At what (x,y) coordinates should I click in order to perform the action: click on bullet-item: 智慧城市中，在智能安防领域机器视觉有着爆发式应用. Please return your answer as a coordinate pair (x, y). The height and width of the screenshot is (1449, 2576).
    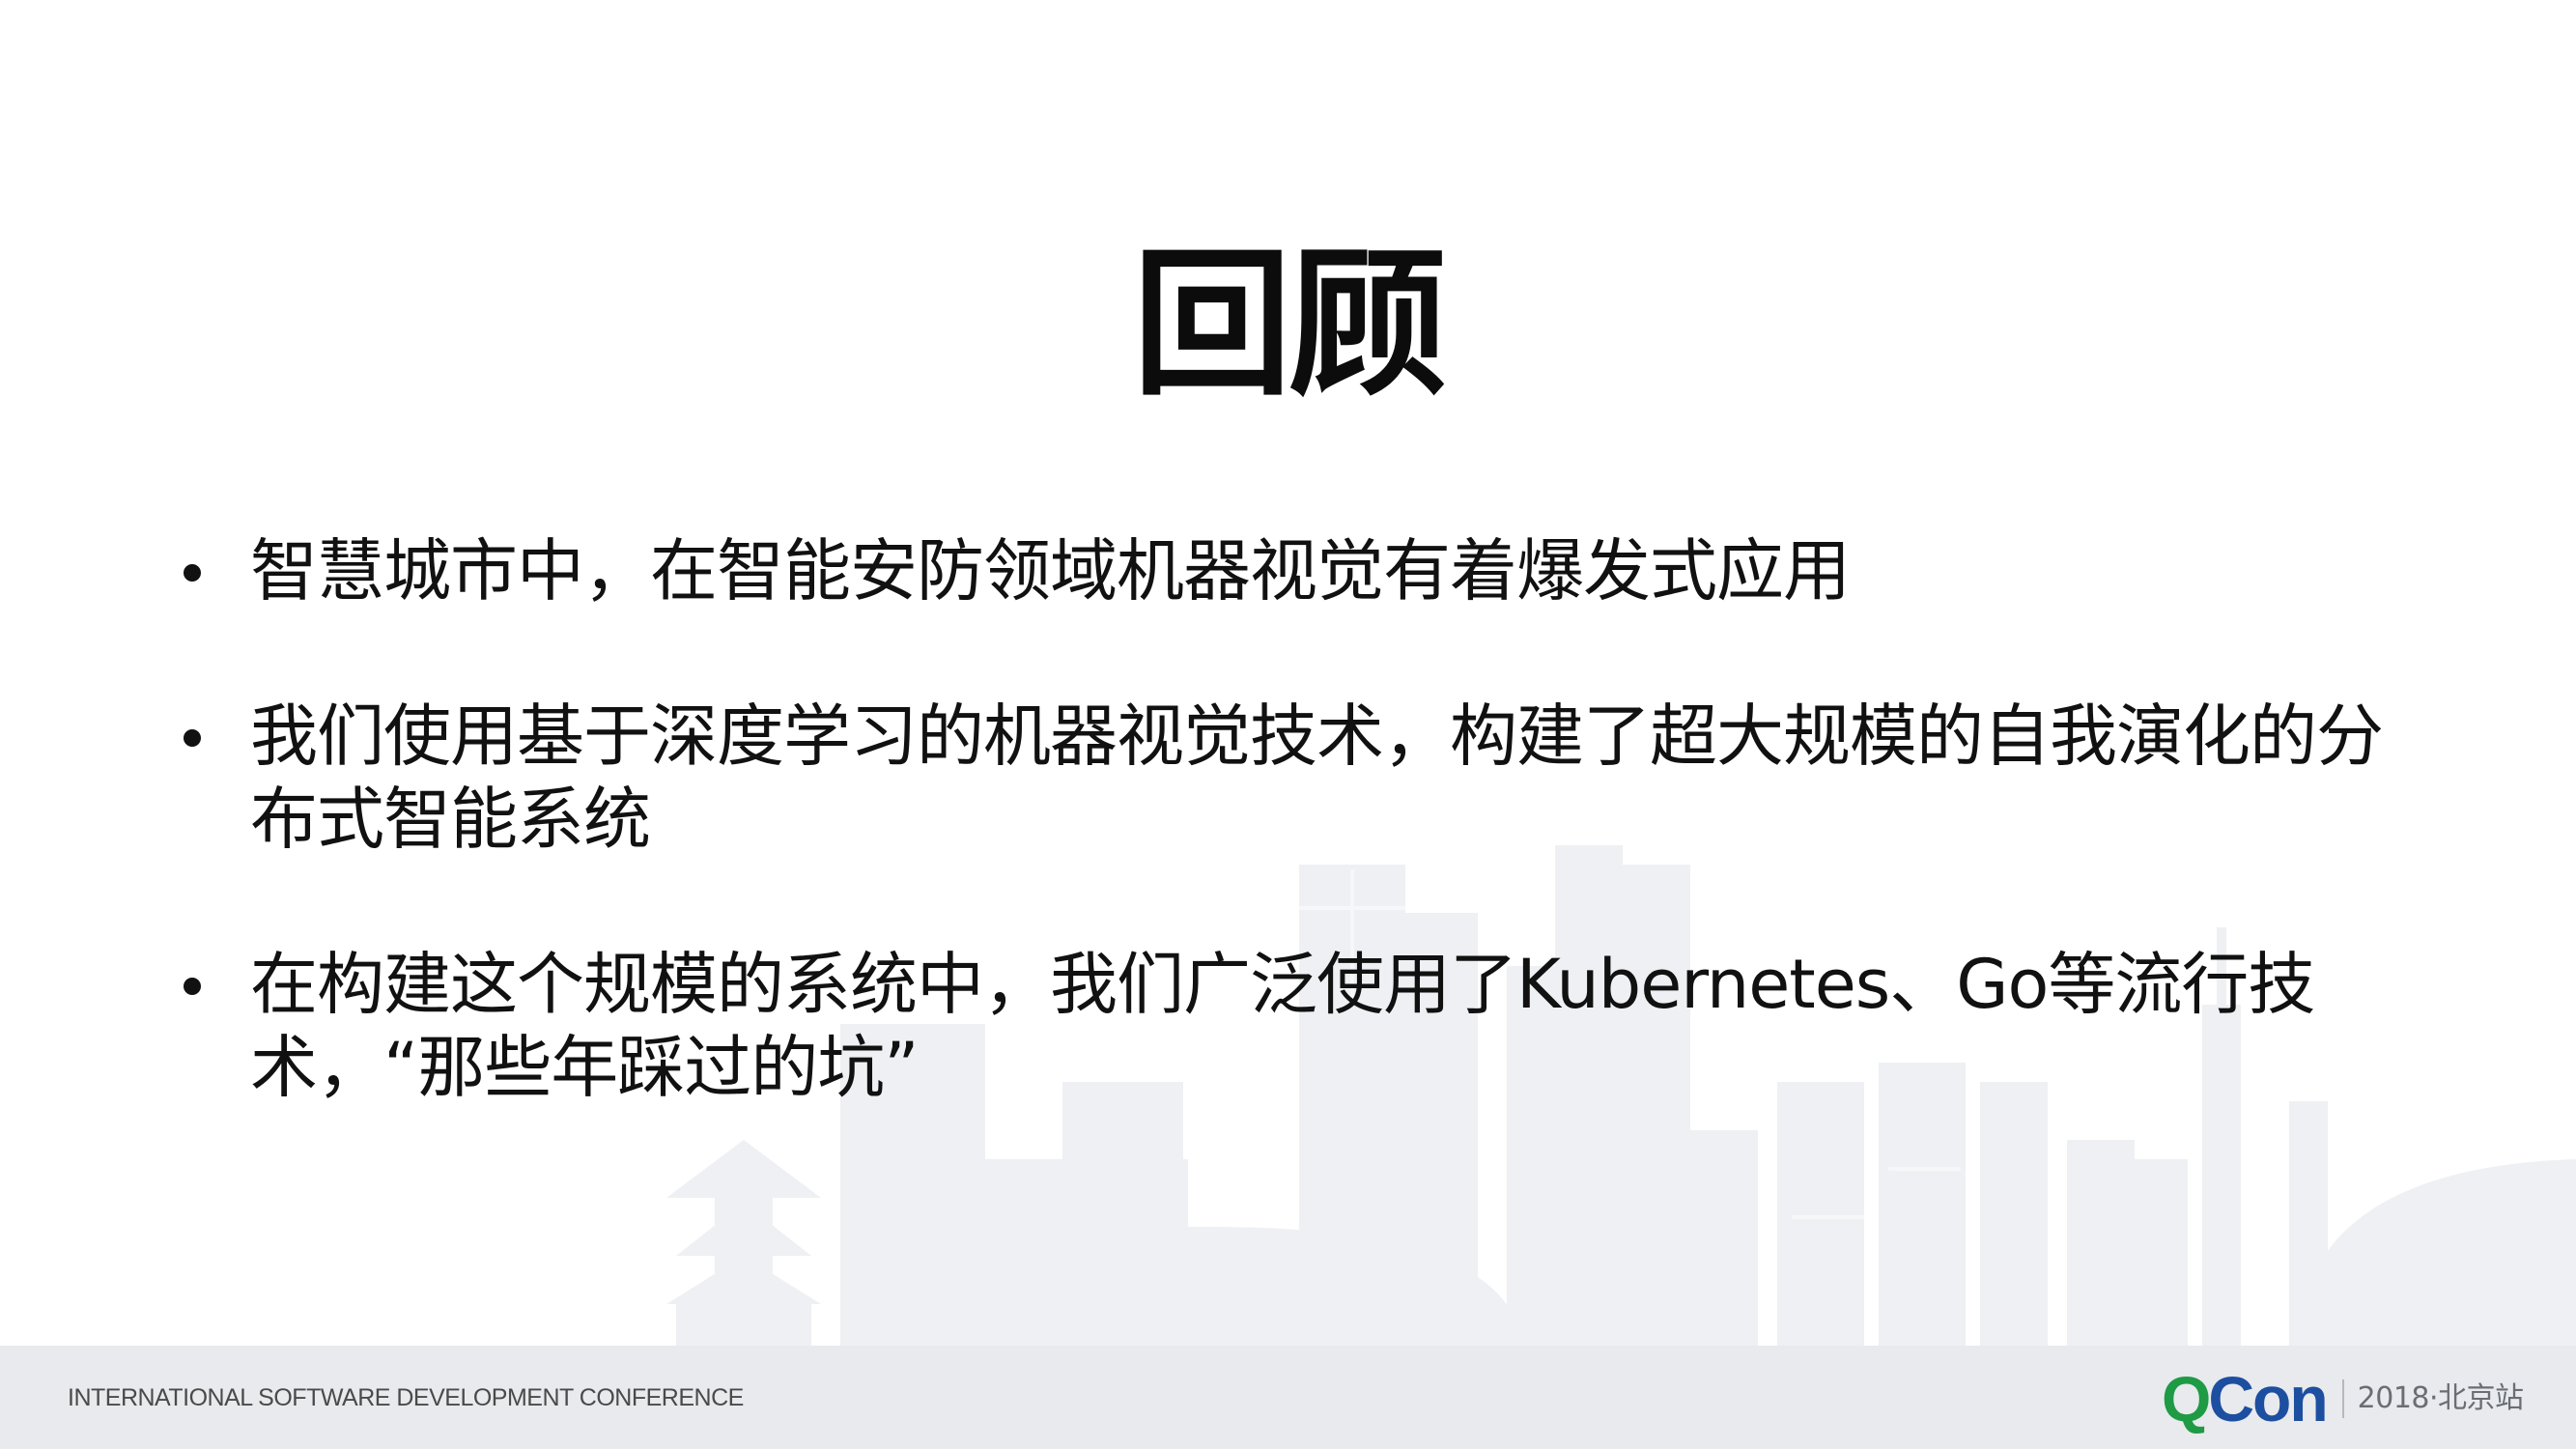
    Looking at the image, I should click on (1294, 570).